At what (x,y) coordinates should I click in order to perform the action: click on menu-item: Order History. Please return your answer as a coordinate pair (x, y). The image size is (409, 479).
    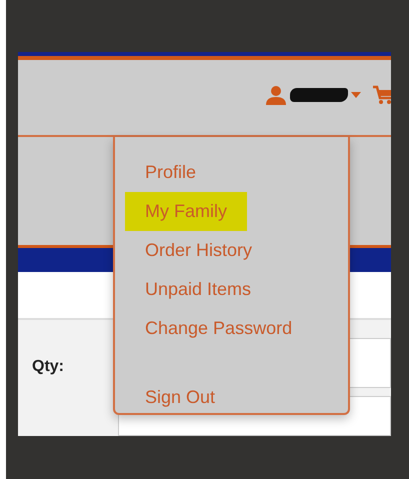
    Looking at the image, I should click on (198, 250).